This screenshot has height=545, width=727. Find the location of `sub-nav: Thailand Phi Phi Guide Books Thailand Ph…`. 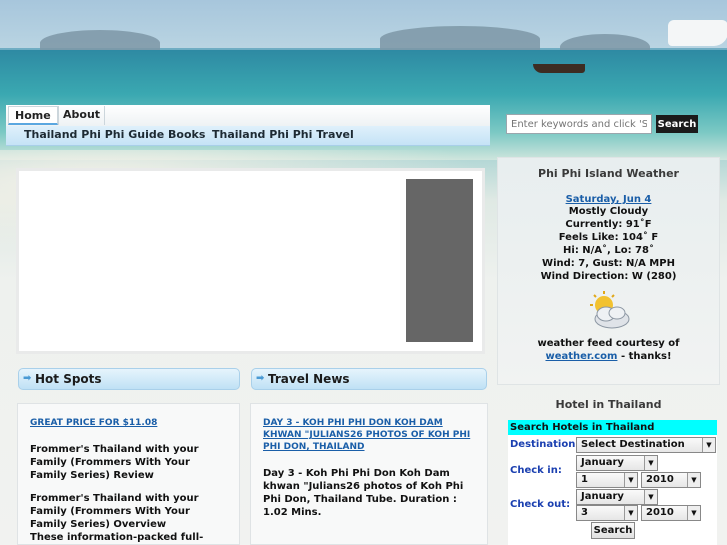

sub-nav: Thailand Phi Phi Guide Books Thailand Ph… is located at coordinates (248, 136).